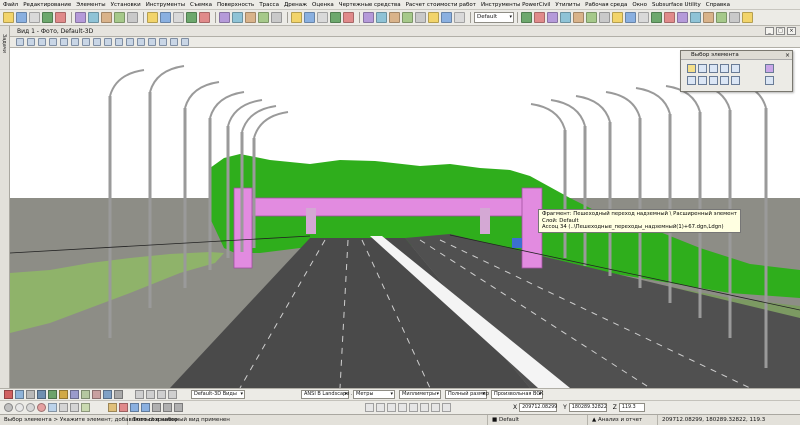 The width and height of the screenshot is (800, 425). I want to click on menu-item-1: Редактирование, so click(47, 5).